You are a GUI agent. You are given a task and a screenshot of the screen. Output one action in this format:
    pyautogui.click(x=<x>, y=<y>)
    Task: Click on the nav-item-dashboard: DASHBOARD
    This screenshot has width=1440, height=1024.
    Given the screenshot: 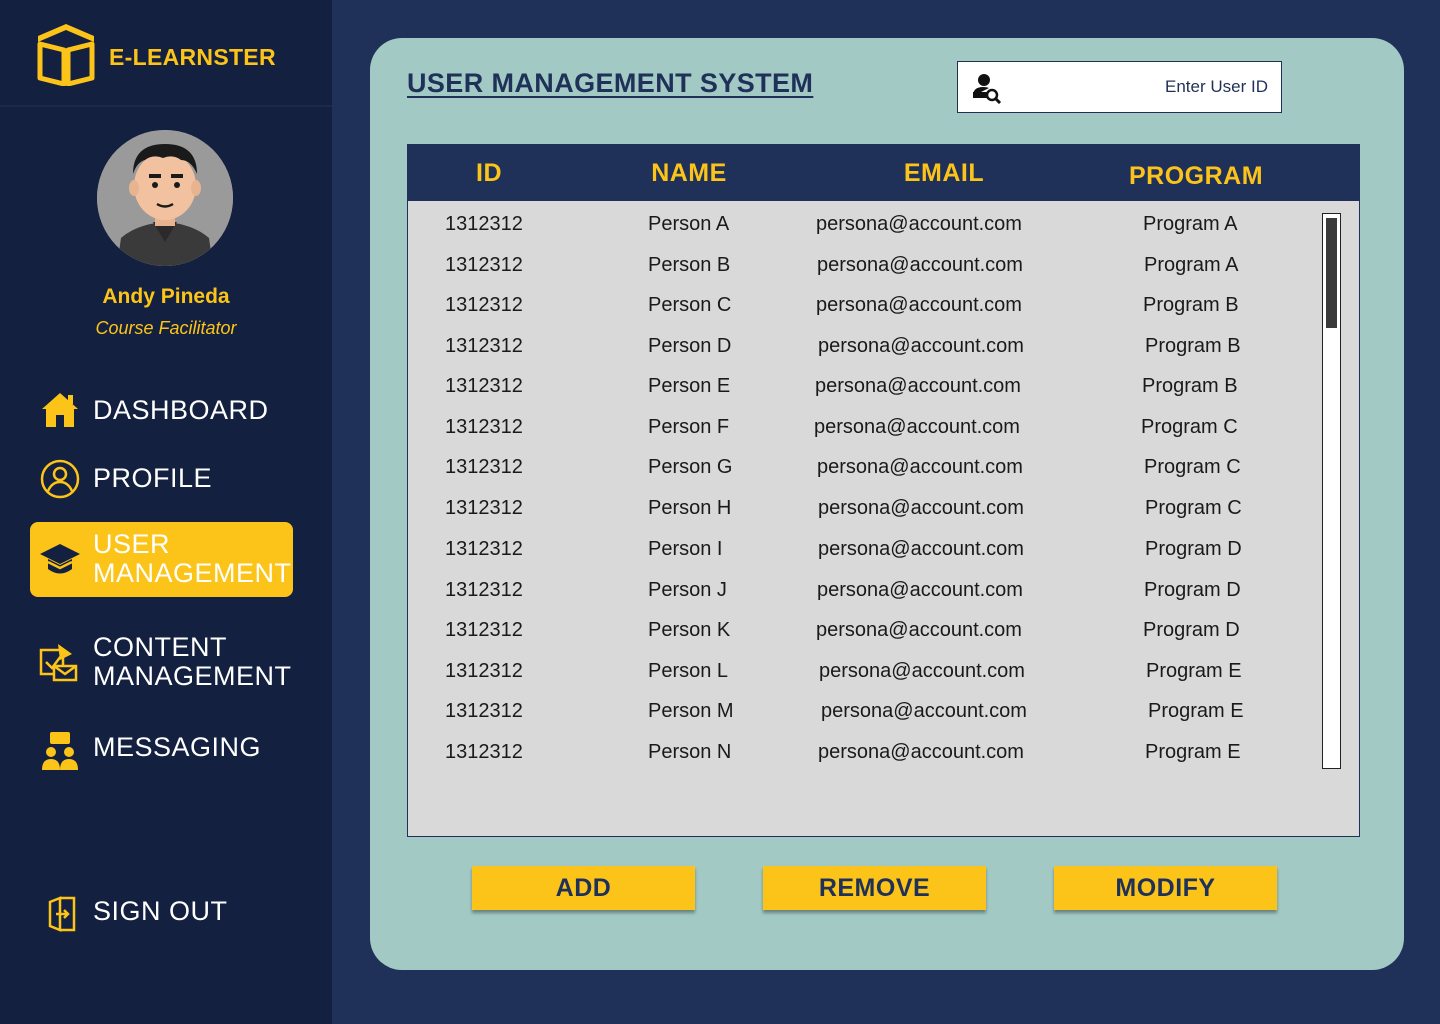 What is the action you would take?
    pyautogui.click(x=161, y=411)
    